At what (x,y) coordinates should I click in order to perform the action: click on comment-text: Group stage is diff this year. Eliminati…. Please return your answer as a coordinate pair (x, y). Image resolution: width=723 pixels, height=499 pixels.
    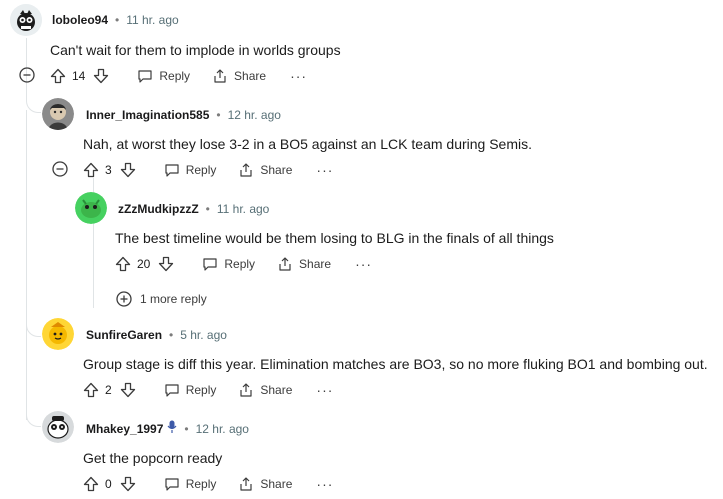
    Looking at the image, I should click on (395, 364).